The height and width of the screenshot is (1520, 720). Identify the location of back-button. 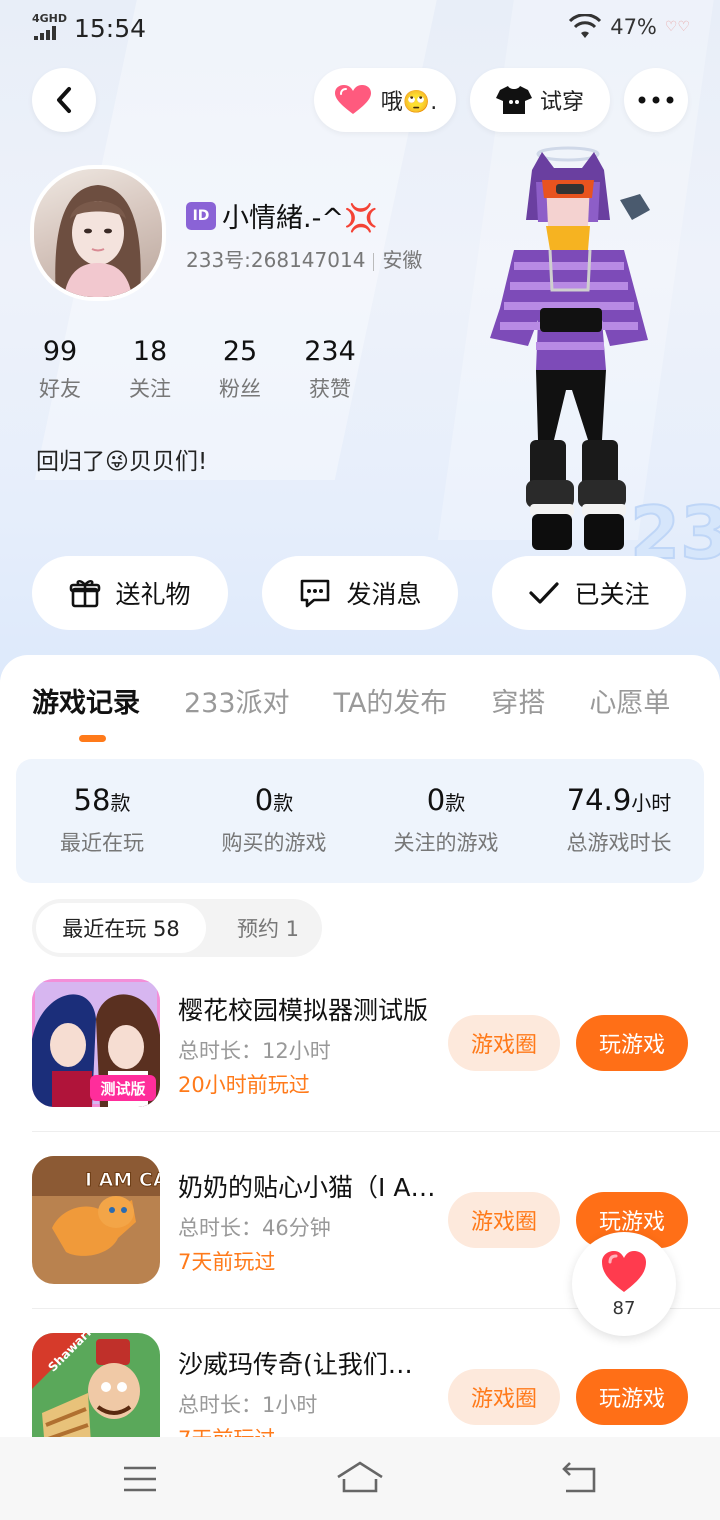
(64, 100).